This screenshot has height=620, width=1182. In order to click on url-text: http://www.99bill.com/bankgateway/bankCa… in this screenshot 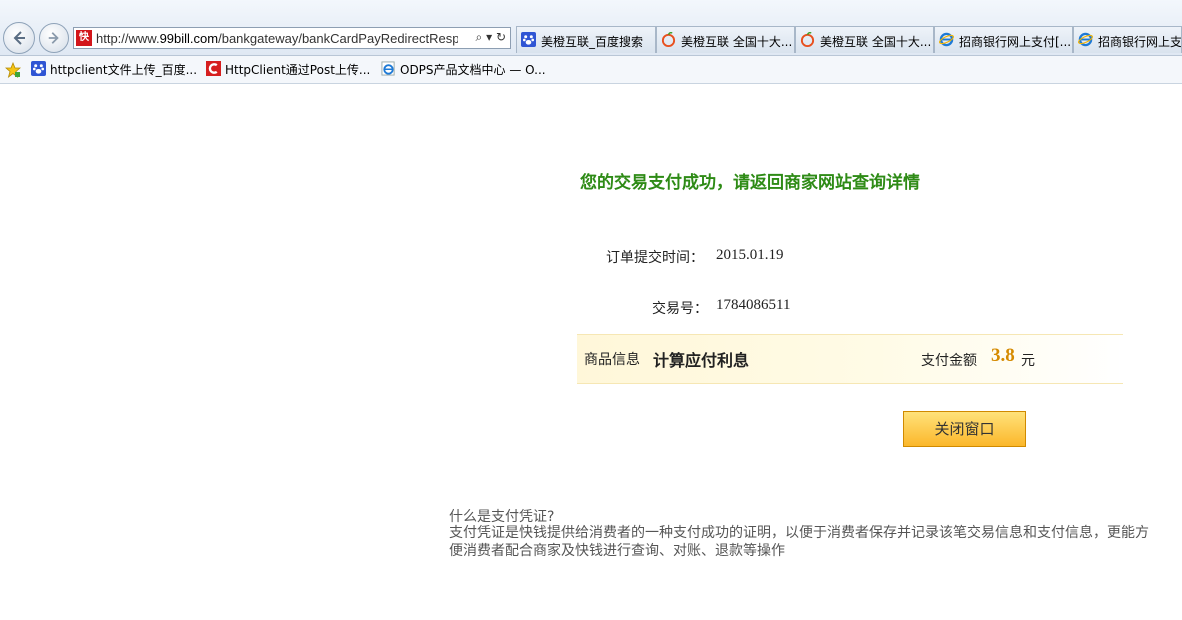, I will do `click(277, 38)`.